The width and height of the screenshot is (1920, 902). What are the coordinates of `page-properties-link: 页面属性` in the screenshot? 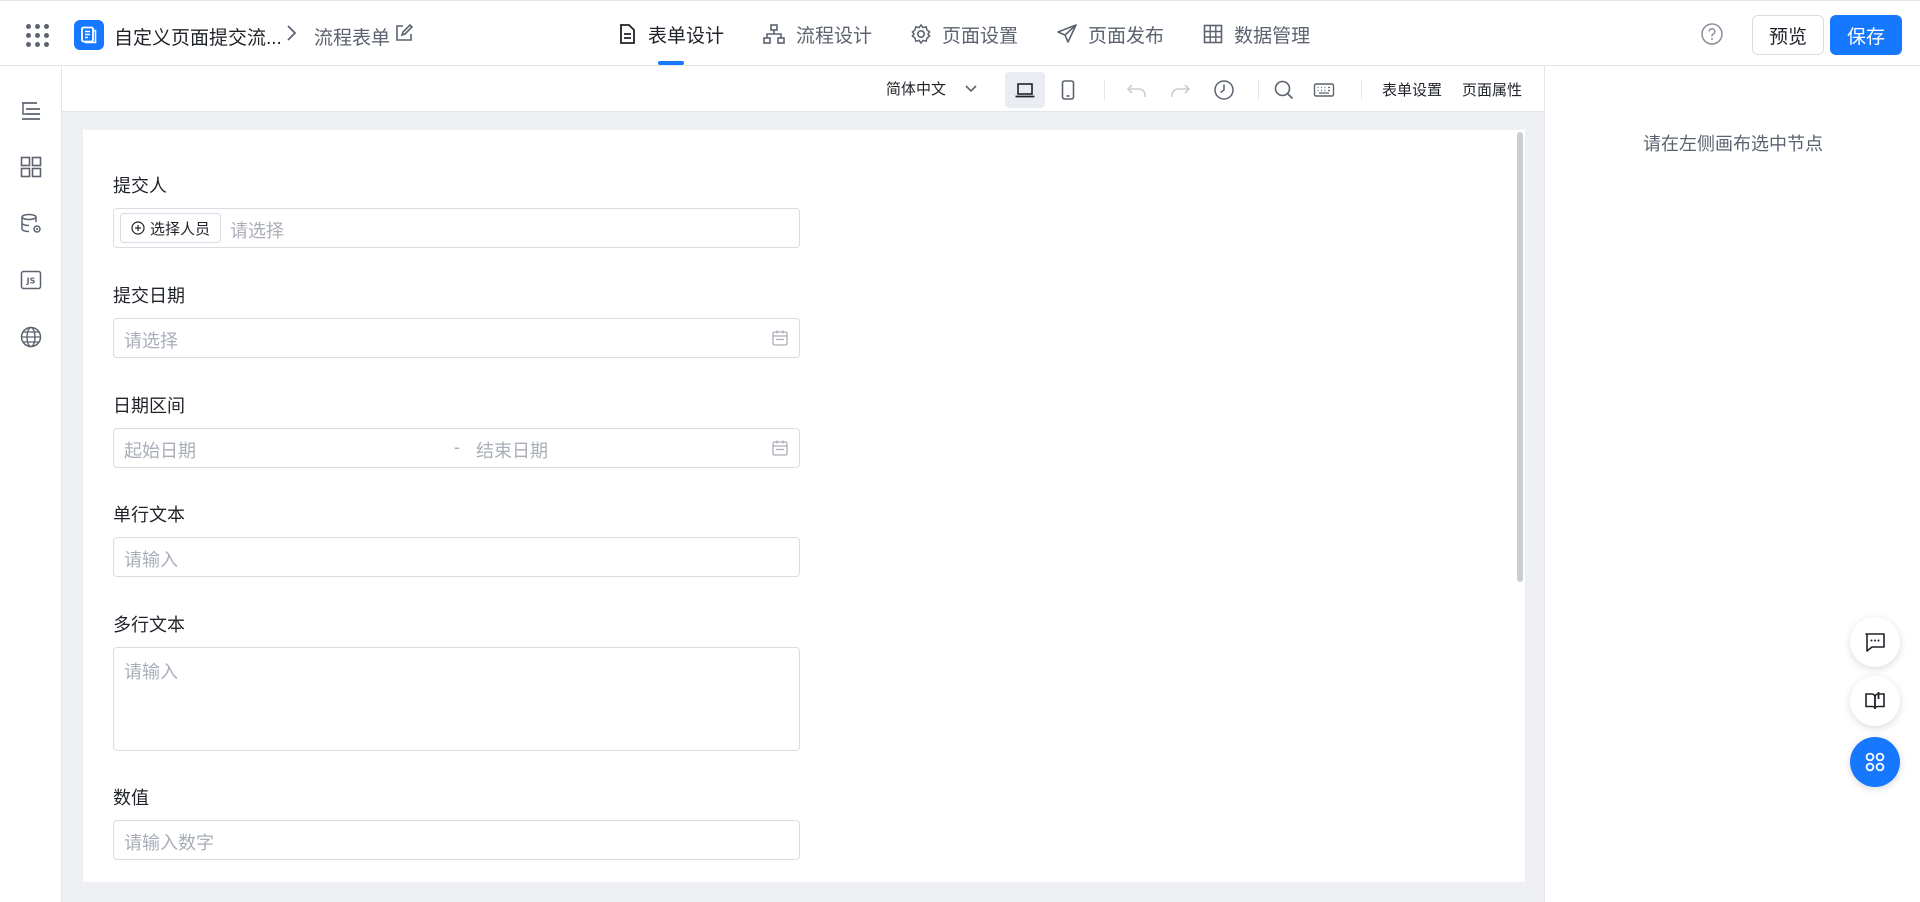 It's located at (1492, 89).